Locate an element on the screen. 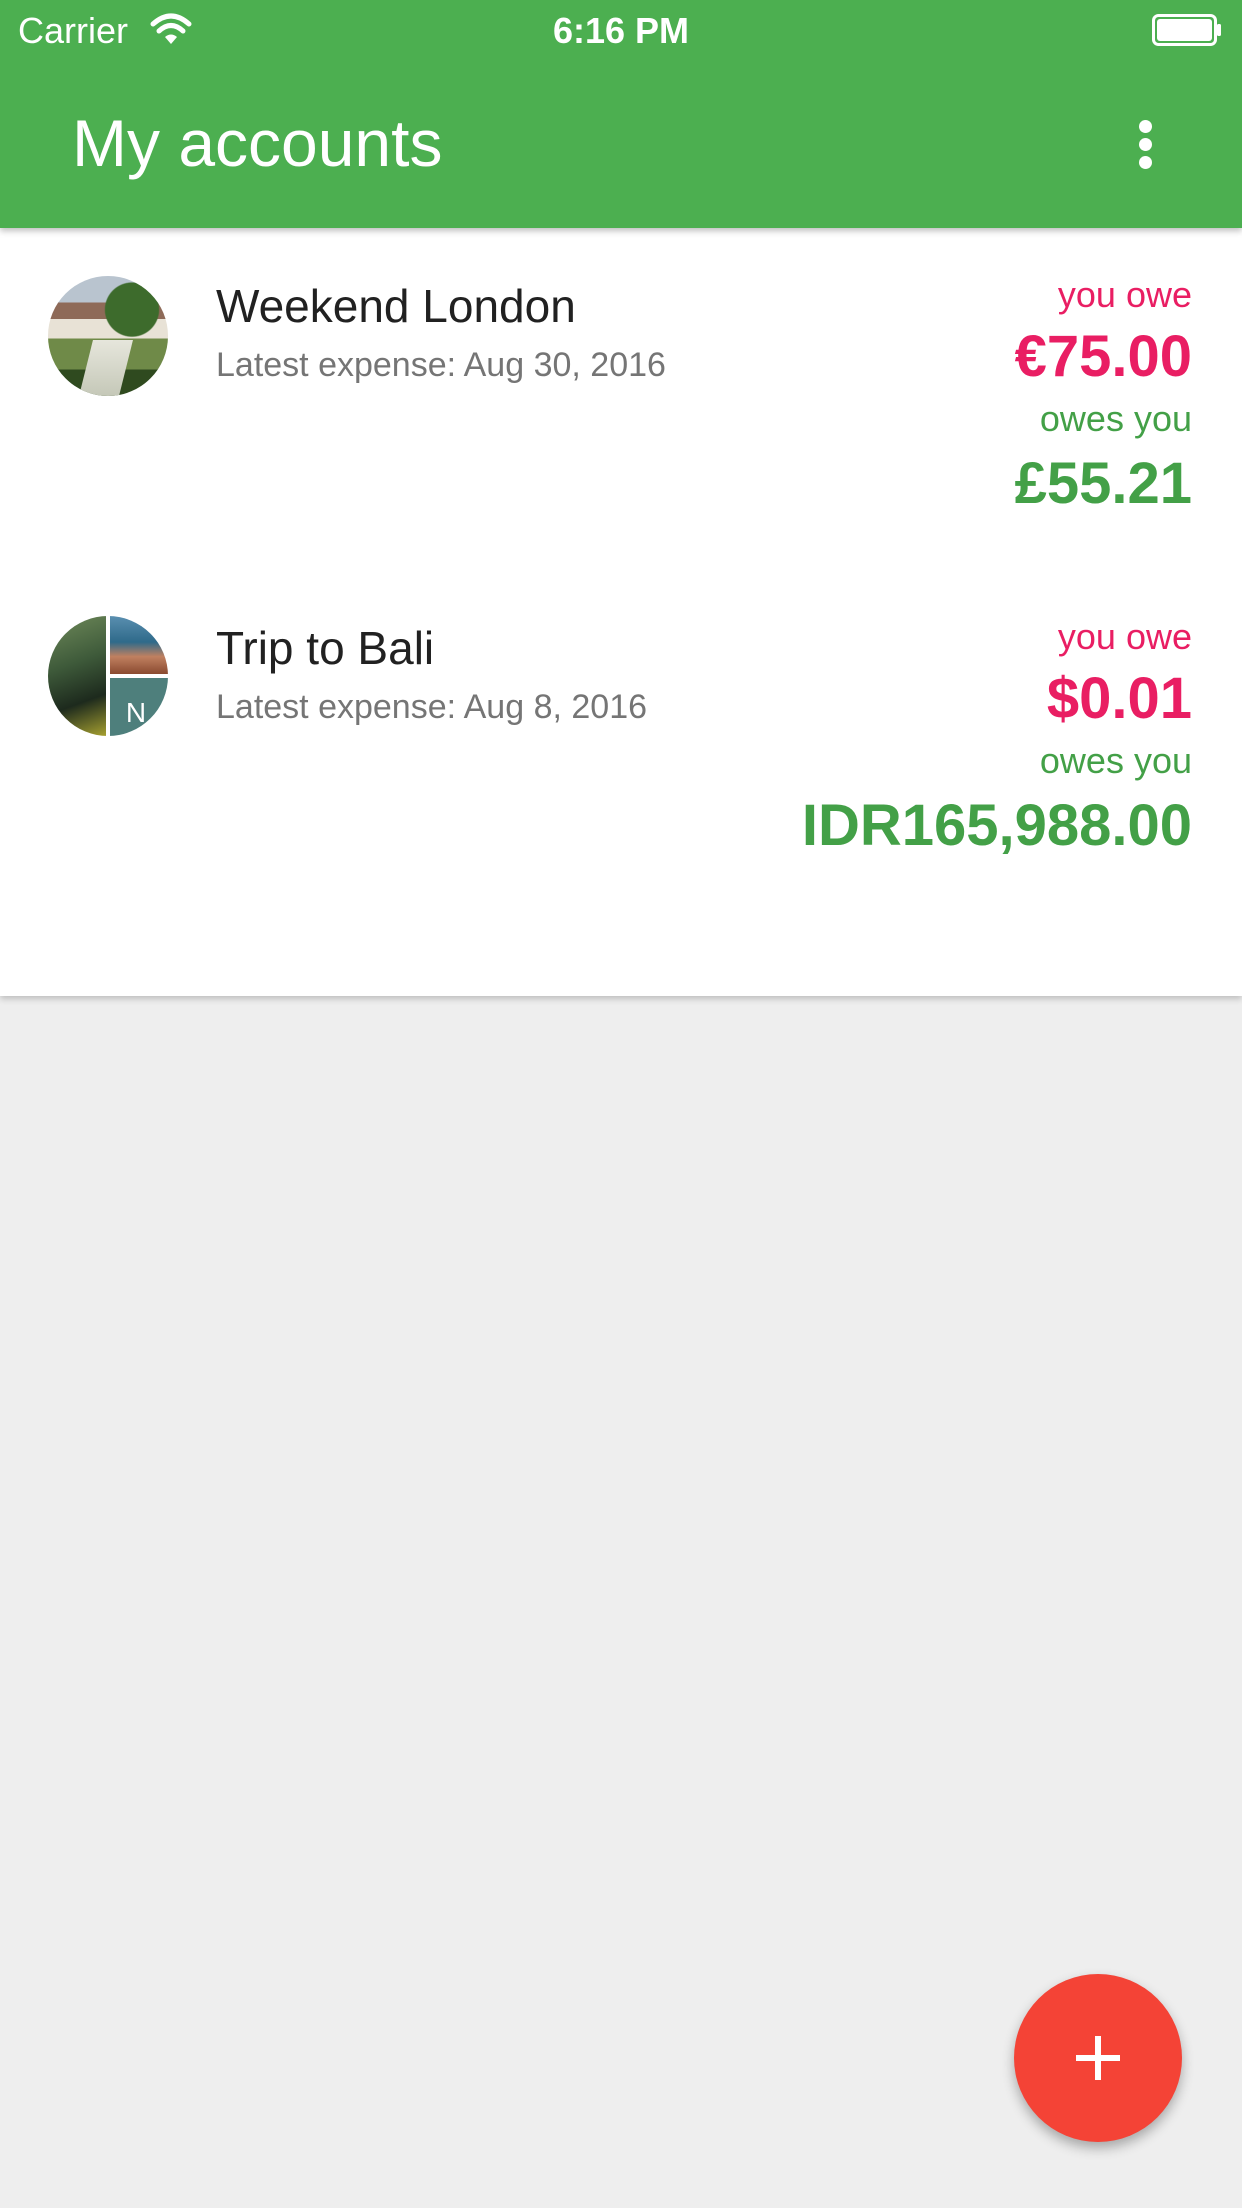  add-account-button is located at coordinates (1098, 2058).